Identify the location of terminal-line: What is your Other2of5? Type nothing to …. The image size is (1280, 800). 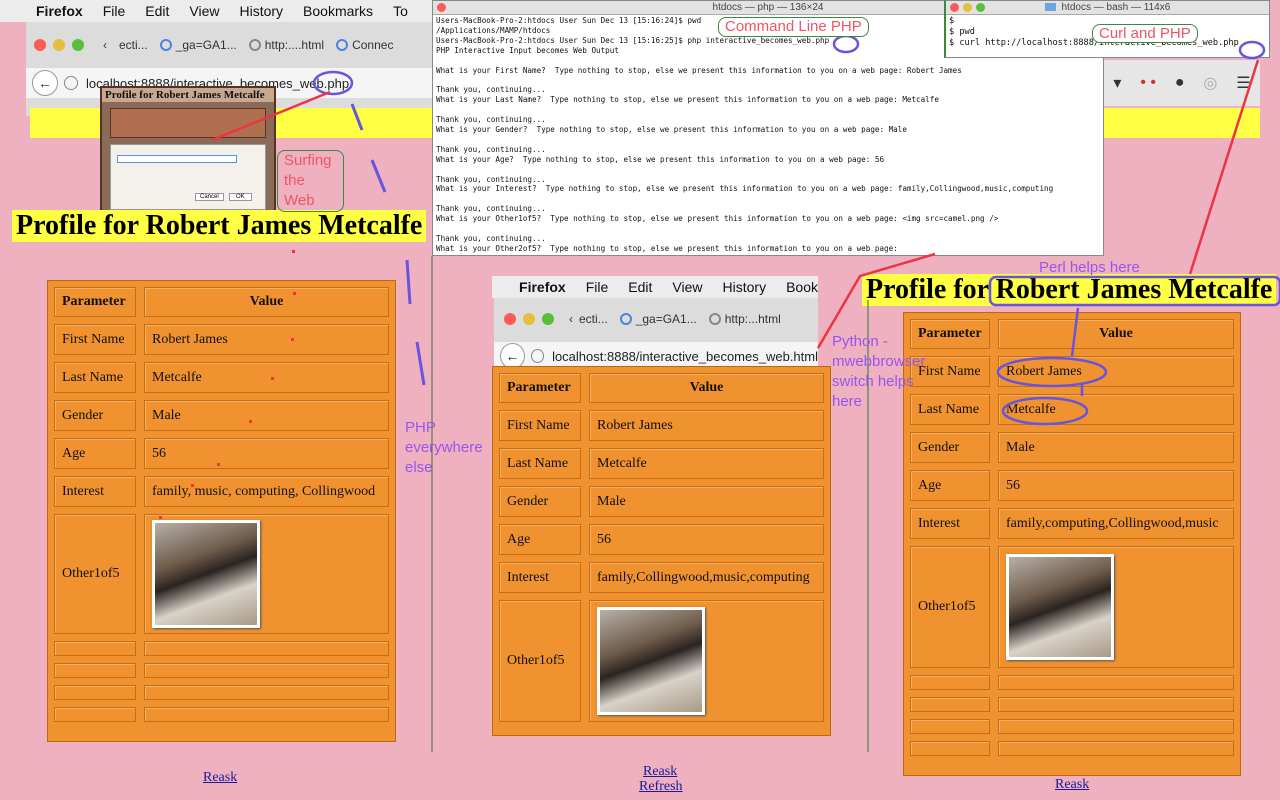
(667, 248).